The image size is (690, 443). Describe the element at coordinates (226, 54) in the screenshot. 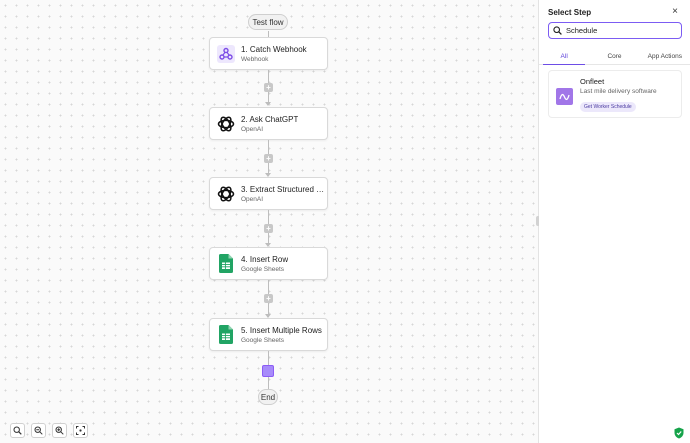

I see `webhook-icon` at that location.